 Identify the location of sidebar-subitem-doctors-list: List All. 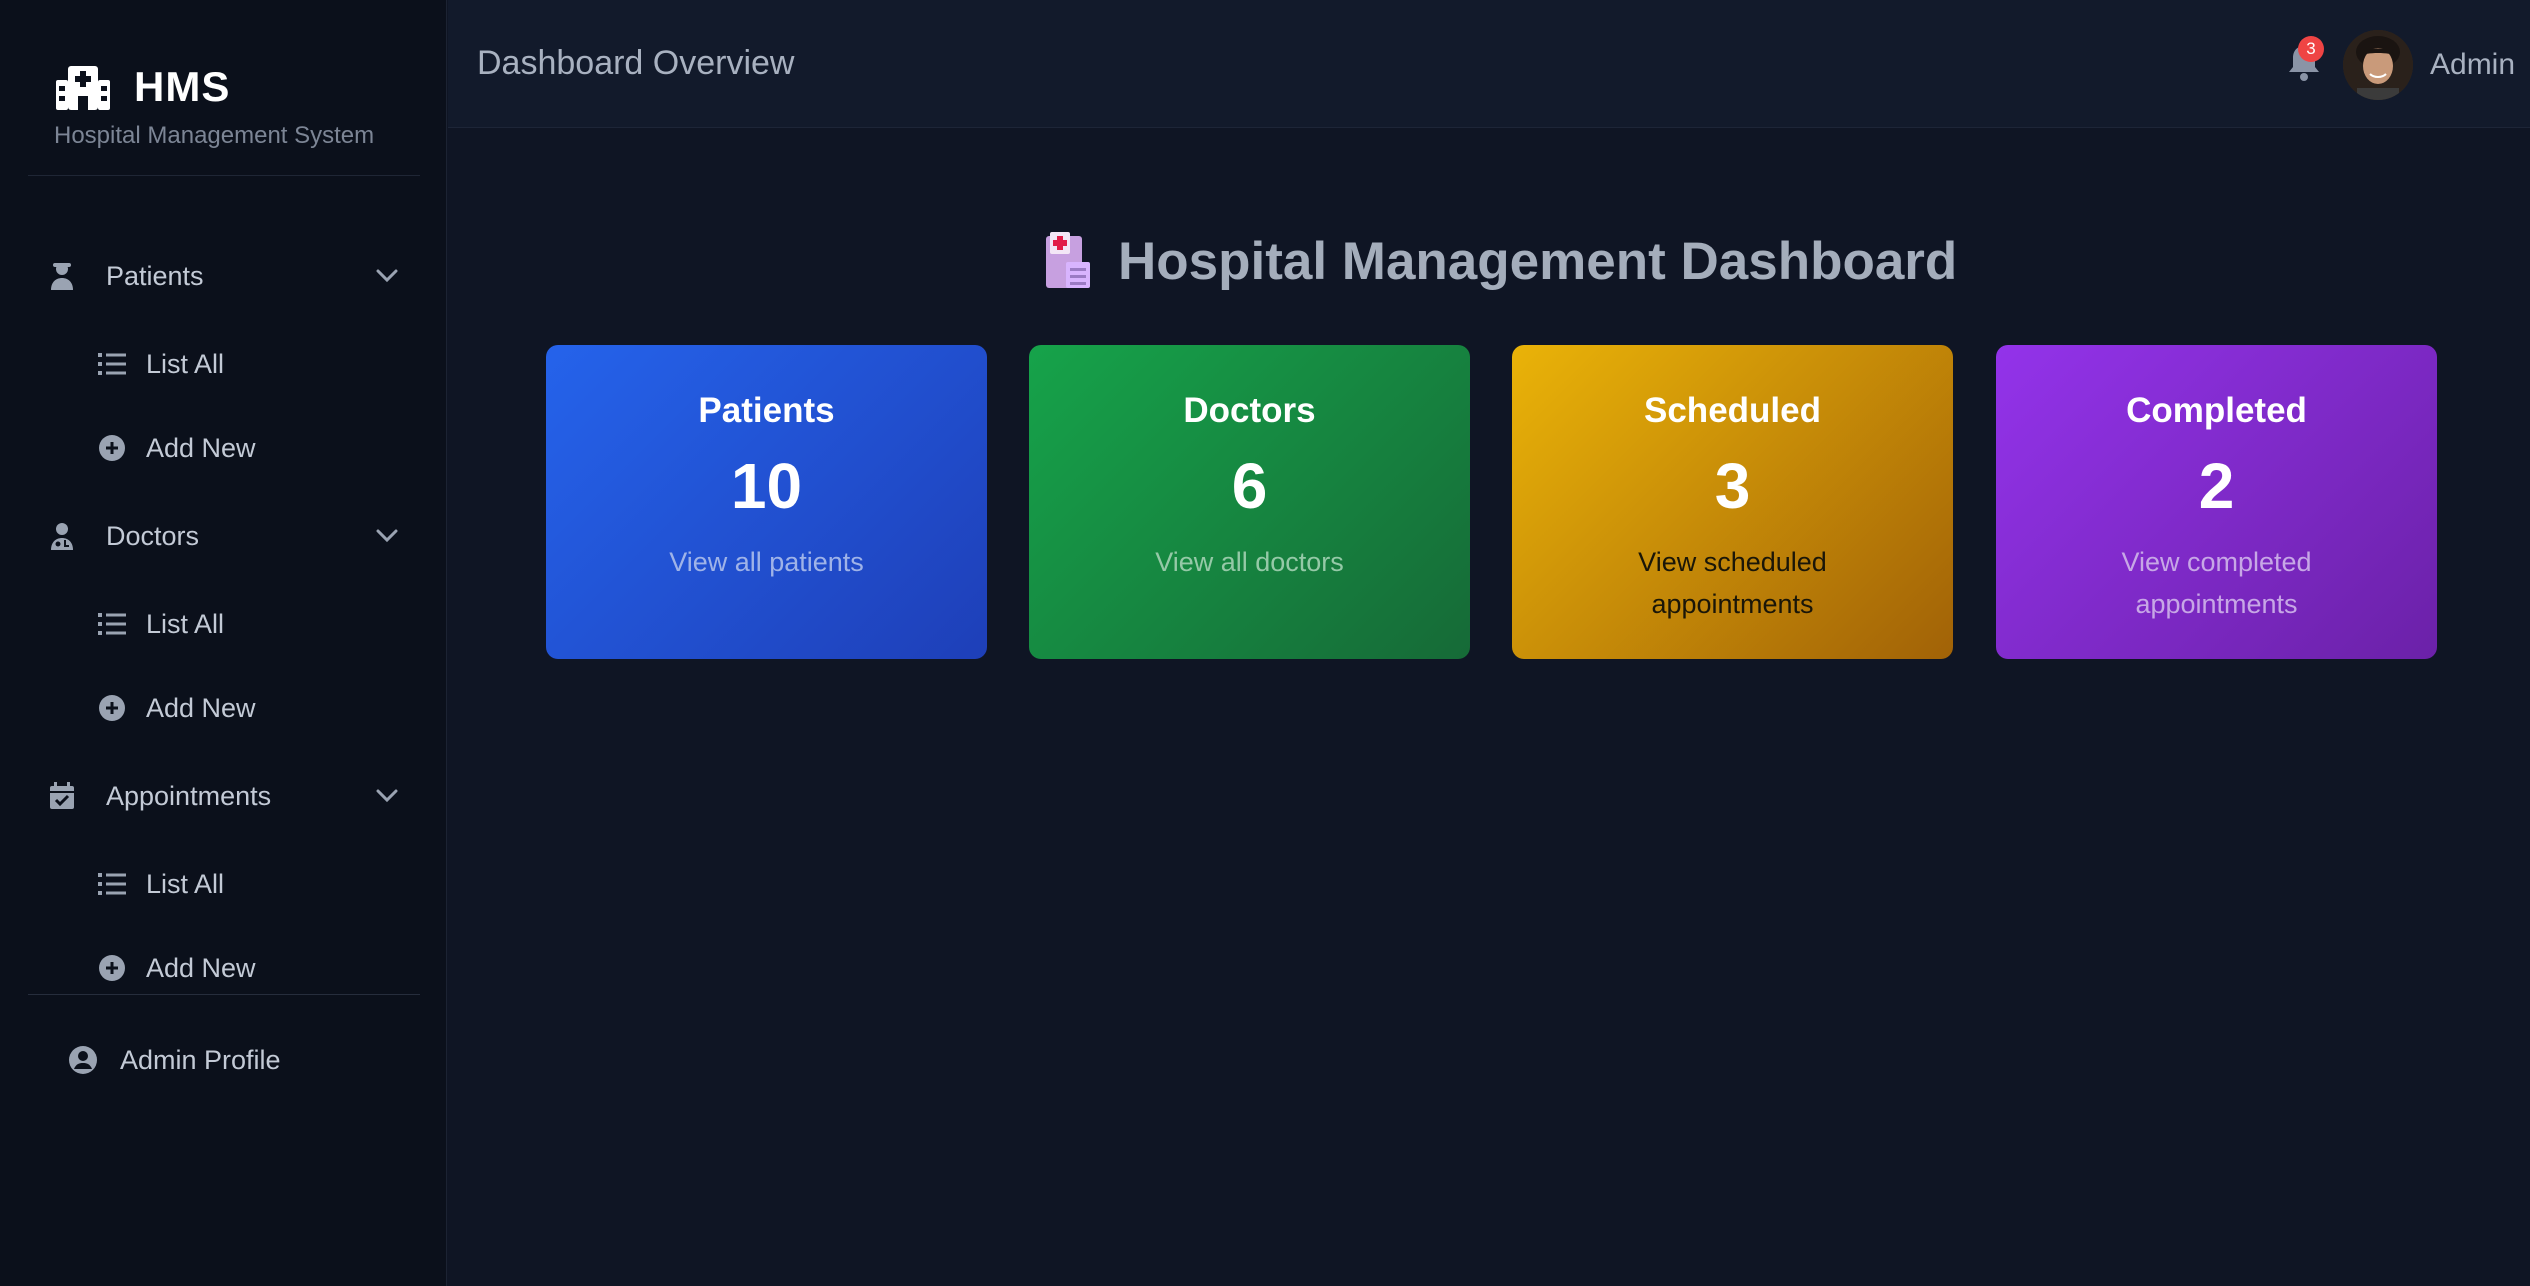
(223, 624).